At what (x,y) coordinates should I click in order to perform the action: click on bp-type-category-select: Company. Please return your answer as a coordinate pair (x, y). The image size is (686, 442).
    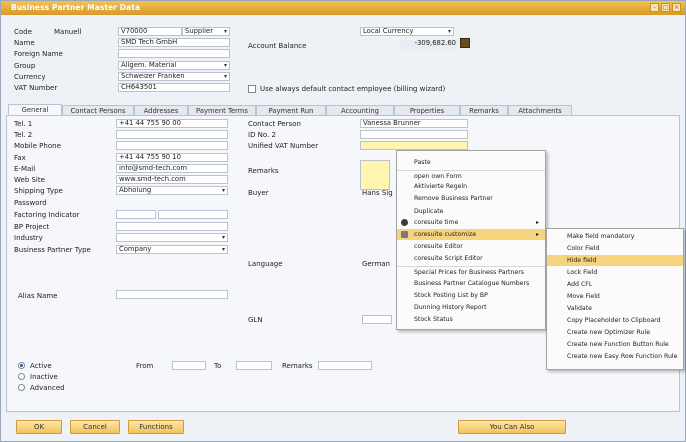
    Looking at the image, I should click on (172, 249).